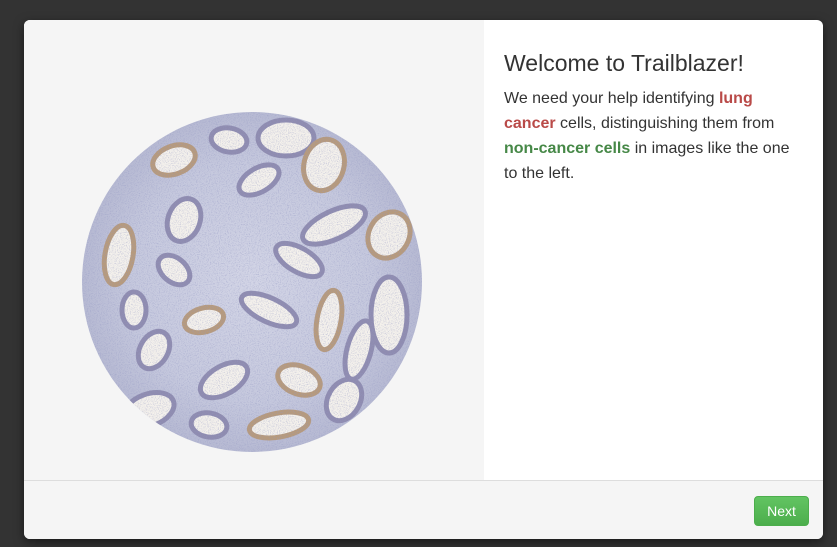  Describe the element at coordinates (781, 511) in the screenshot. I see `next-button: Next` at that location.